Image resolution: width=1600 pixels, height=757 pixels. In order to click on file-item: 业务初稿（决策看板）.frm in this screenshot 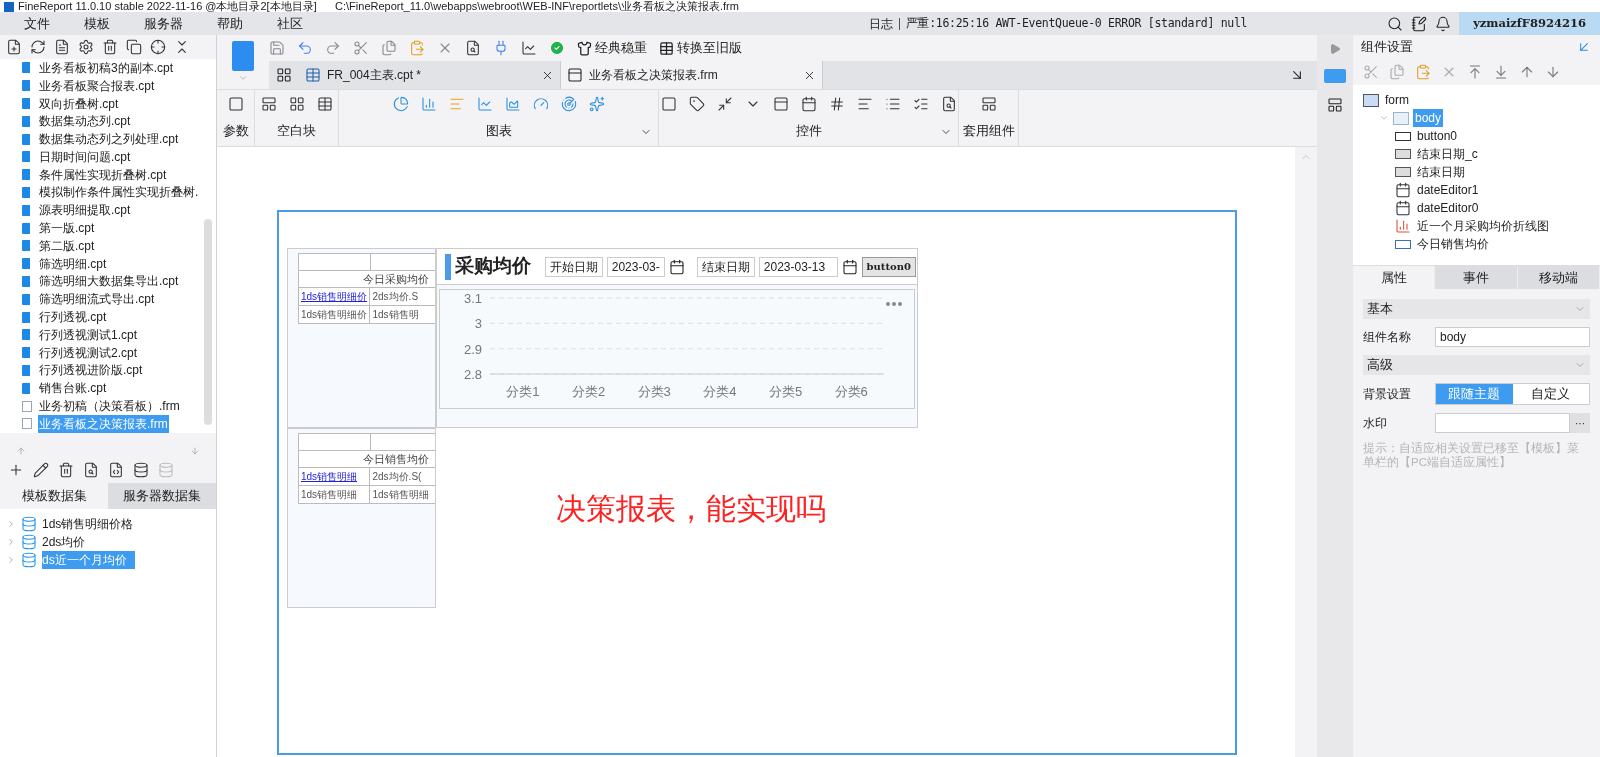, I will do `click(109, 406)`.